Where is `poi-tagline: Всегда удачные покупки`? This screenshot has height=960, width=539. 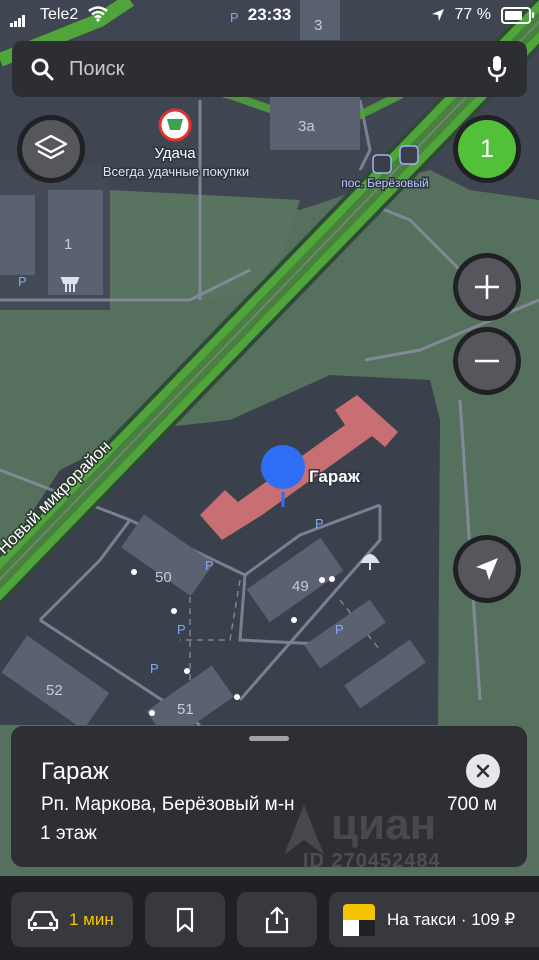 poi-tagline: Всегда удачные покупки is located at coordinates (176, 171).